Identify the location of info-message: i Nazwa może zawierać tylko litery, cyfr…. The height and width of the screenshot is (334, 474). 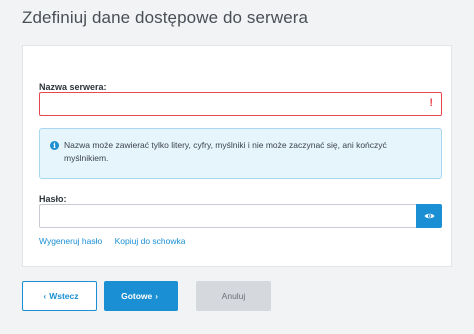
(240, 153).